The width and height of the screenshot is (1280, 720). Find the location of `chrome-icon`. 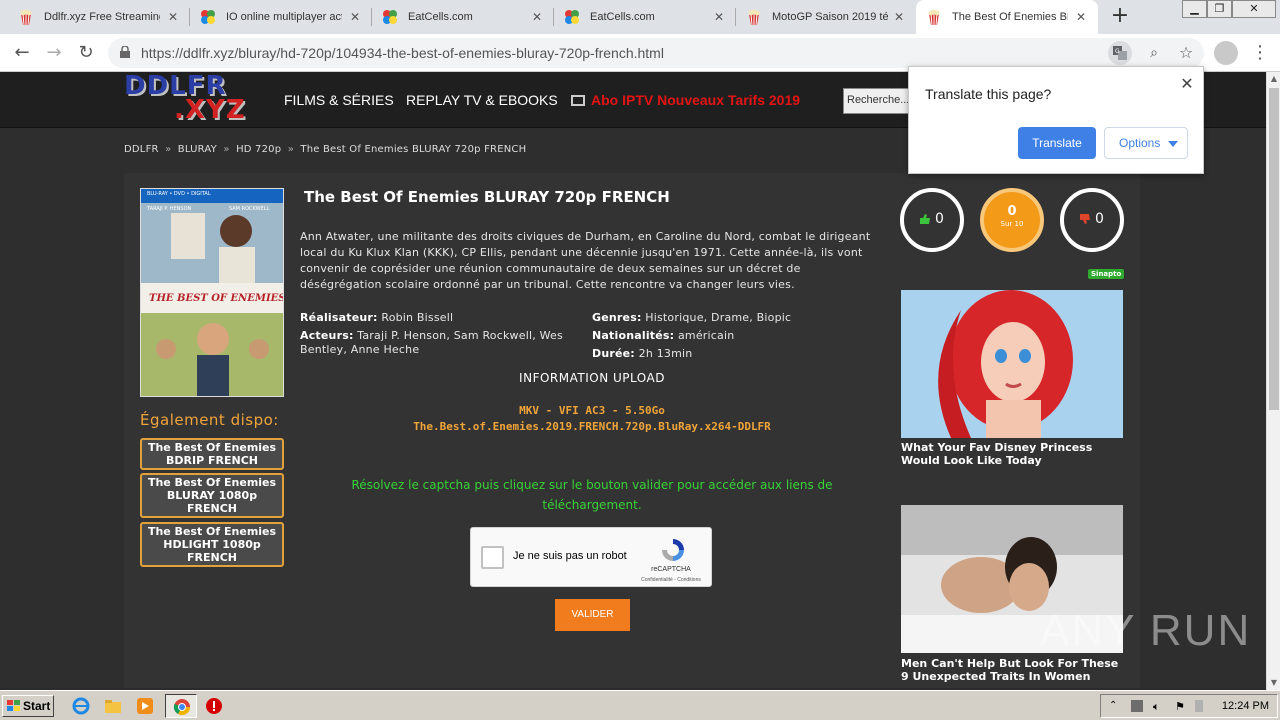

chrome-icon is located at coordinates (182, 707).